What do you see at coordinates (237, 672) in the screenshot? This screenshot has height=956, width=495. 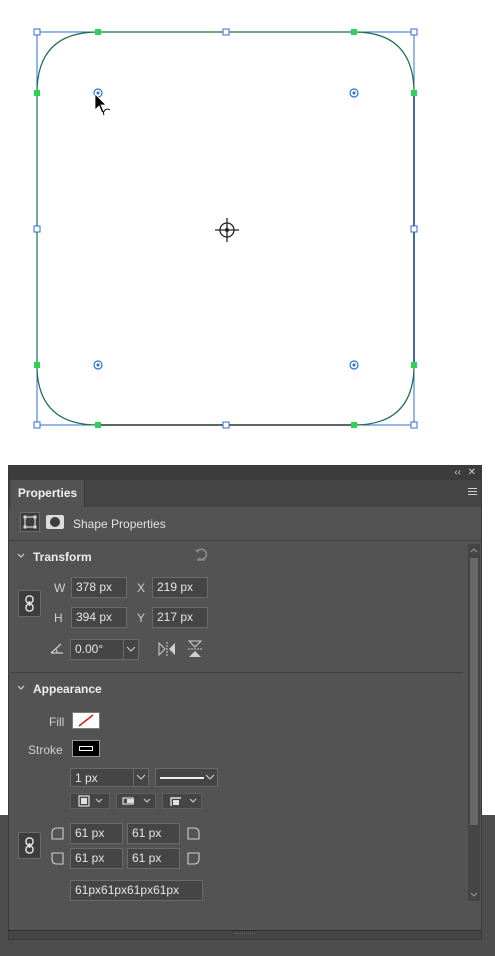 I see `section-divider` at bounding box center [237, 672].